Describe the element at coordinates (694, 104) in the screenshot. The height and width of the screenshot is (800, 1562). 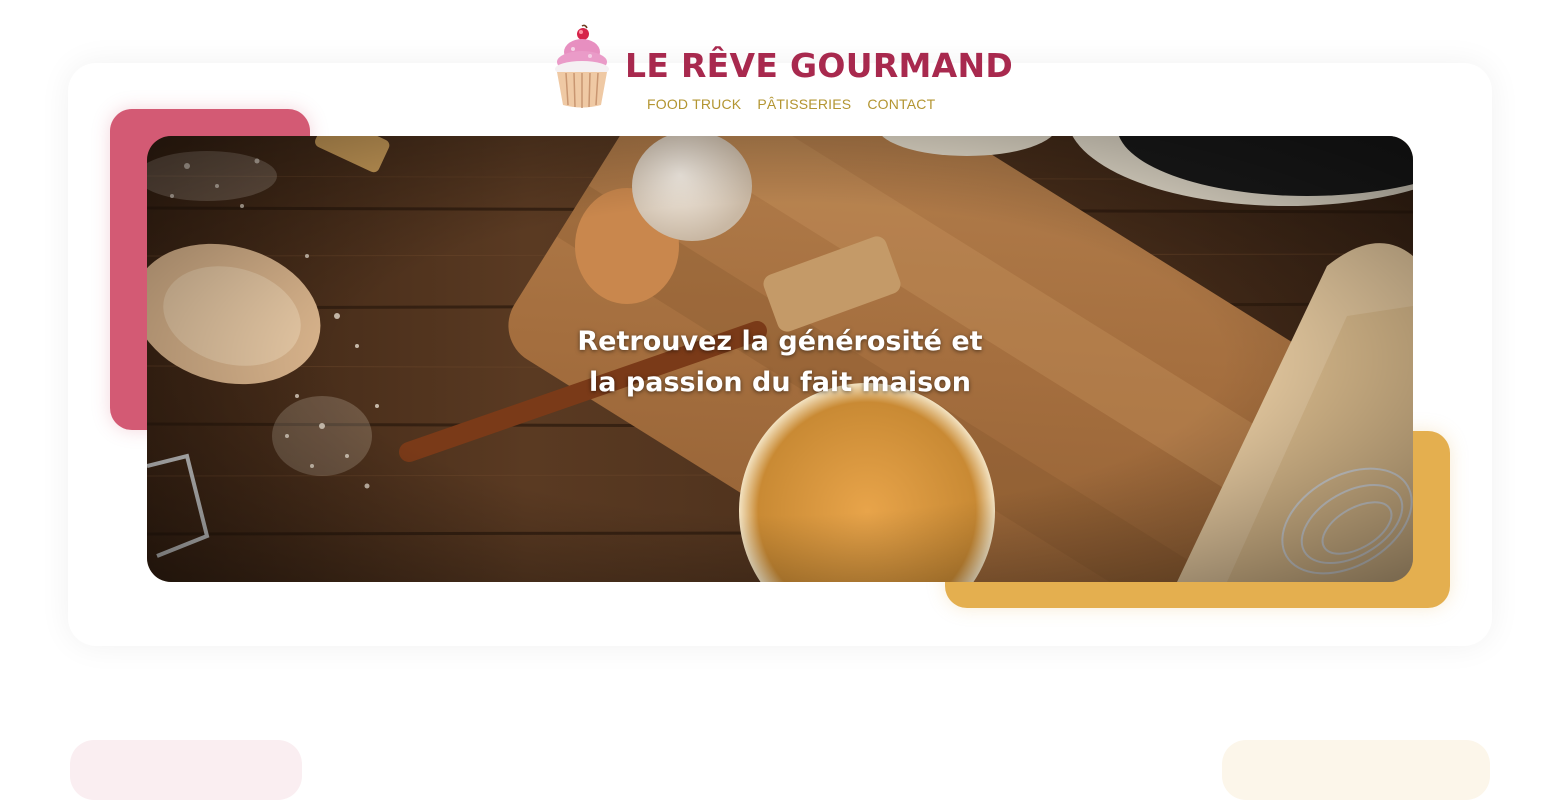
I see `nav-food-truck: FOOD TRUCK` at that location.